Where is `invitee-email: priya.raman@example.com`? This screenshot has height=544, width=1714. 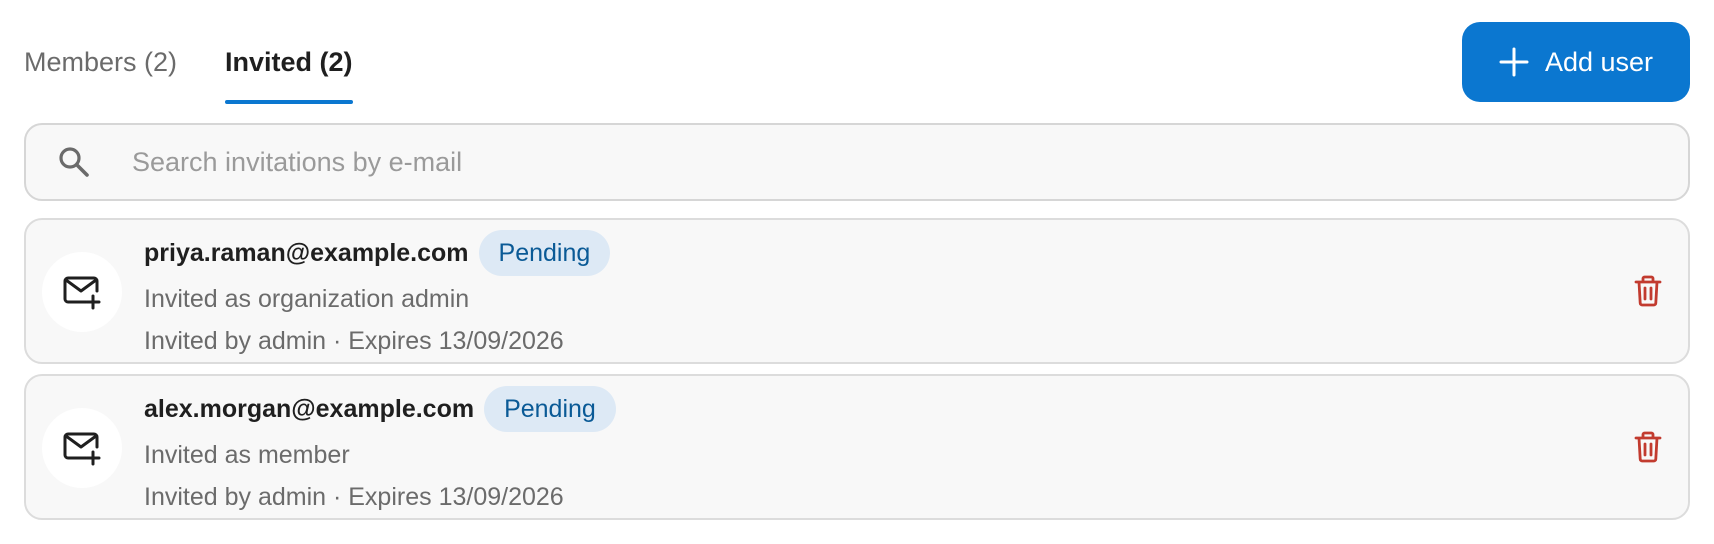 invitee-email: priya.raman@example.com is located at coordinates (306, 252).